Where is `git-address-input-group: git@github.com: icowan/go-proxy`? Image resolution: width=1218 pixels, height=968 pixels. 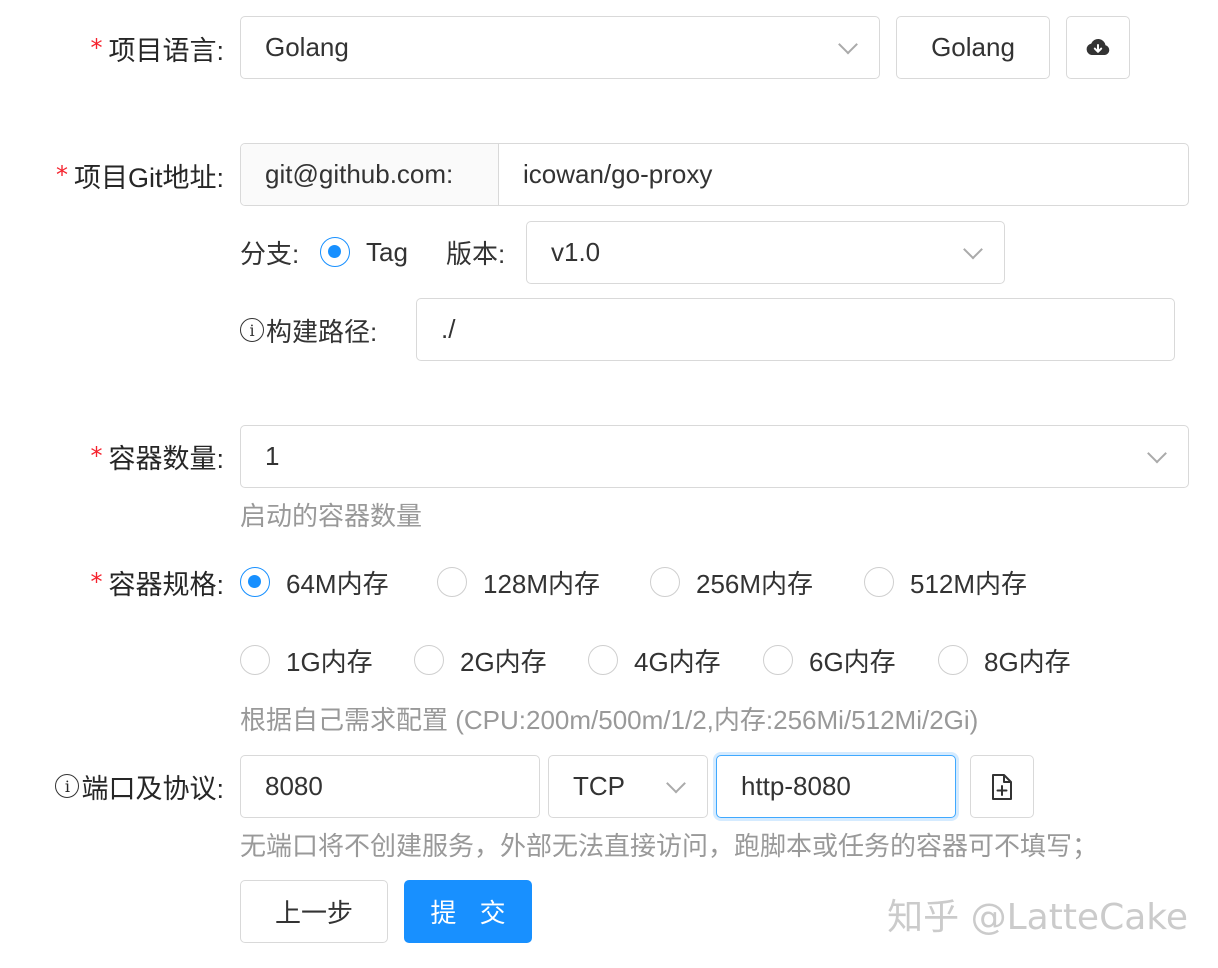
git-address-input-group: git@github.com: icowan/go-proxy is located at coordinates (714, 174).